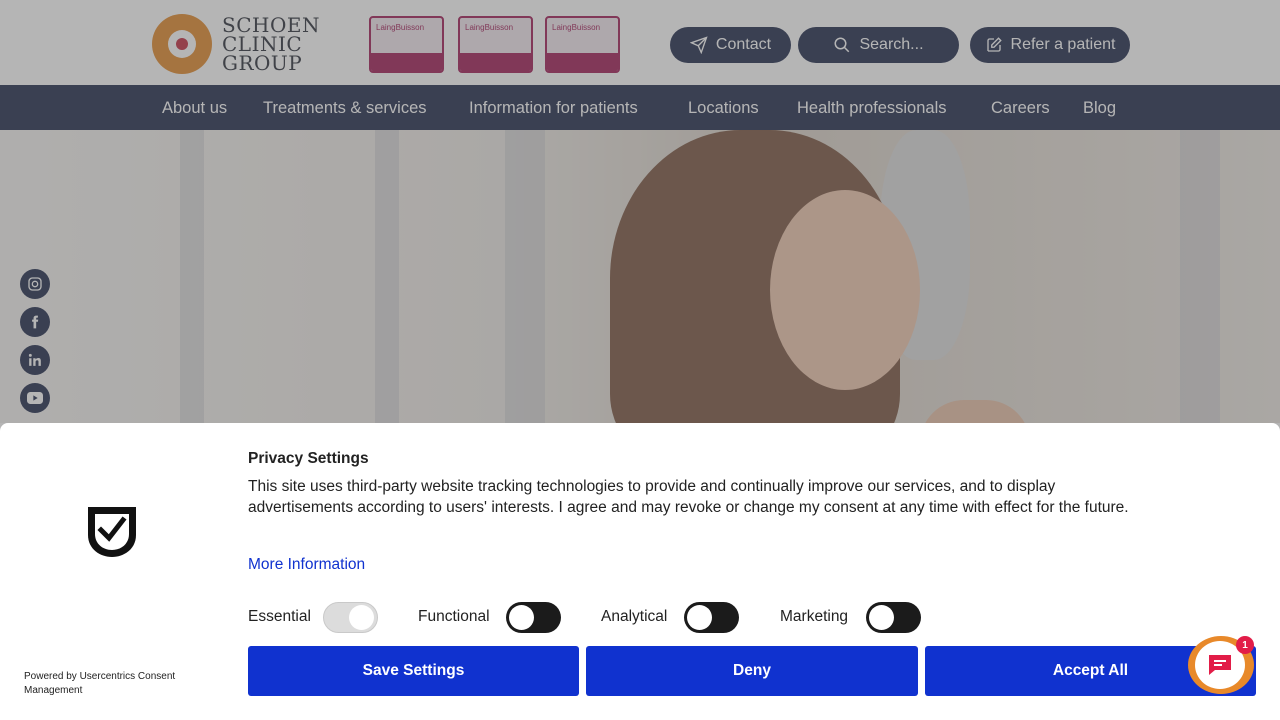 The height and width of the screenshot is (720, 1280). Describe the element at coordinates (634, 616) in the screenshot. I see `category-label-analytical: Analytical` at that location.